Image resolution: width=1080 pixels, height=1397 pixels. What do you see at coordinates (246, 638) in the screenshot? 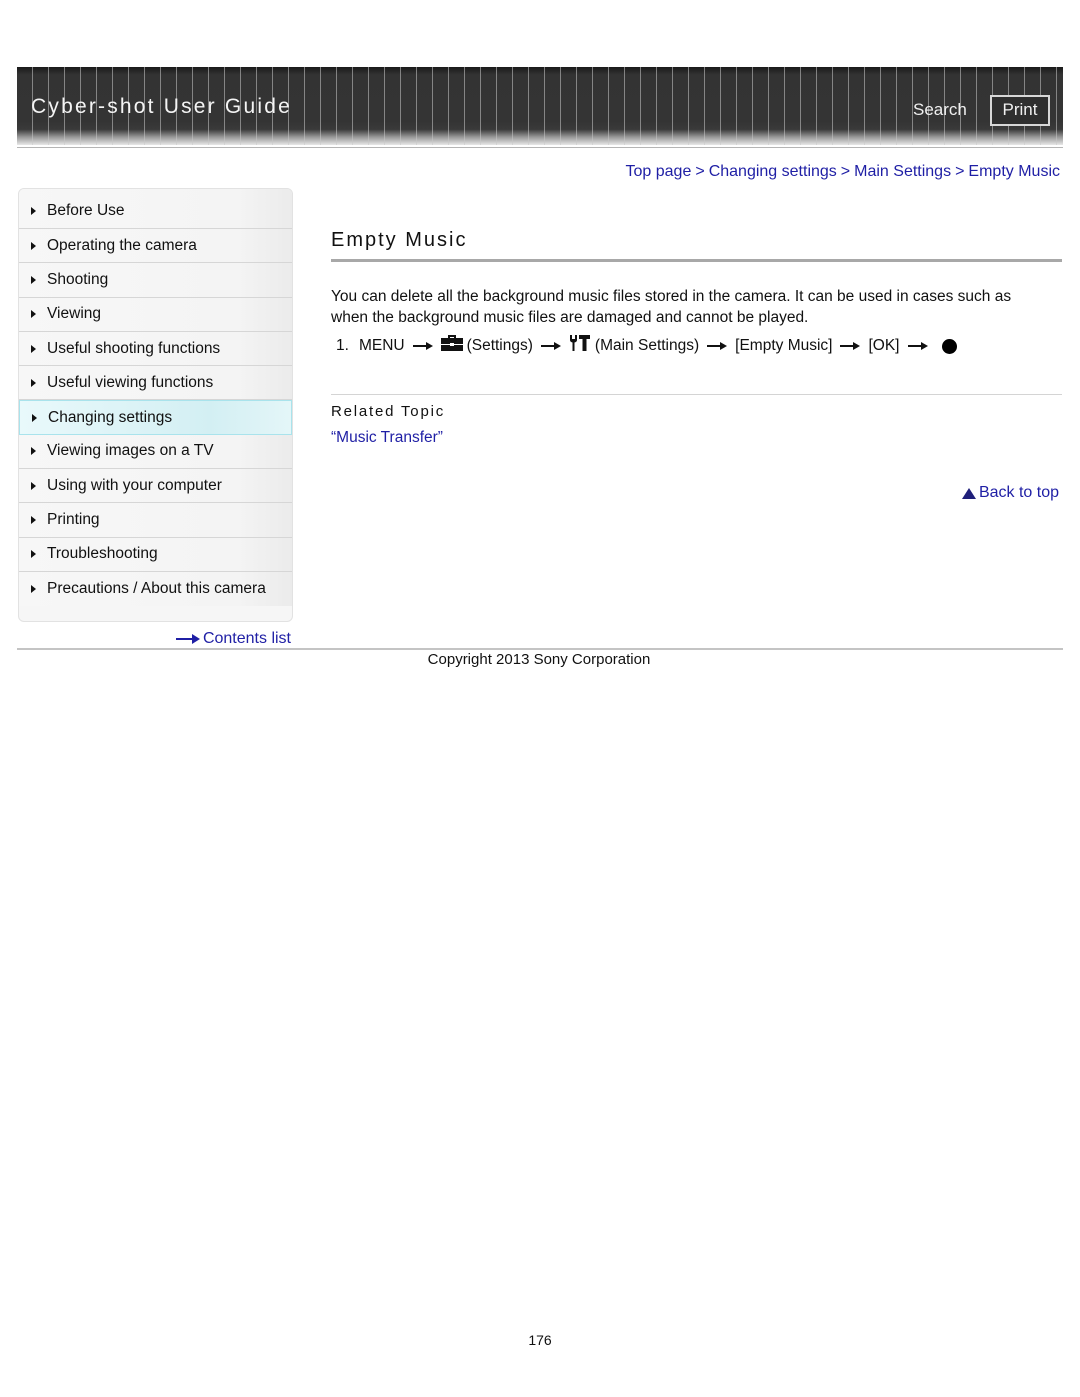
I see `contents-list-label: Contents list` at bounding box center [246, 638].